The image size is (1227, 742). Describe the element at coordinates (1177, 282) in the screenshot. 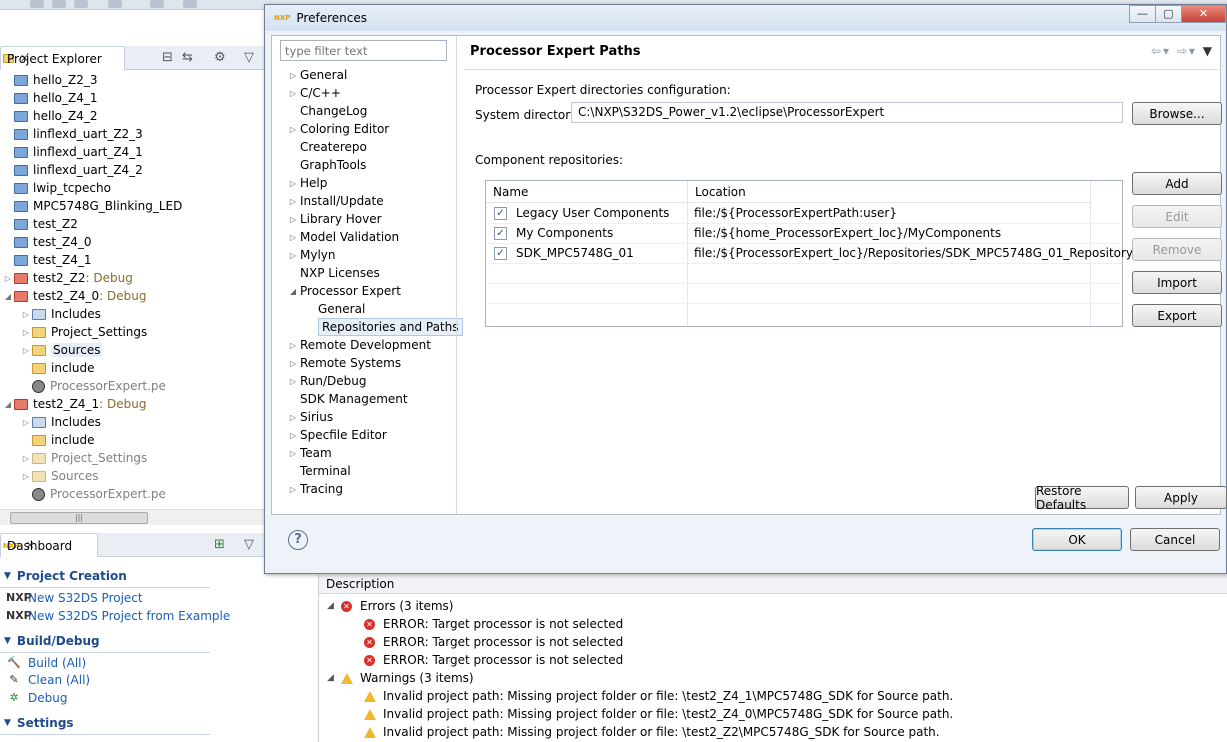

I see `import-button: Import` at that location.